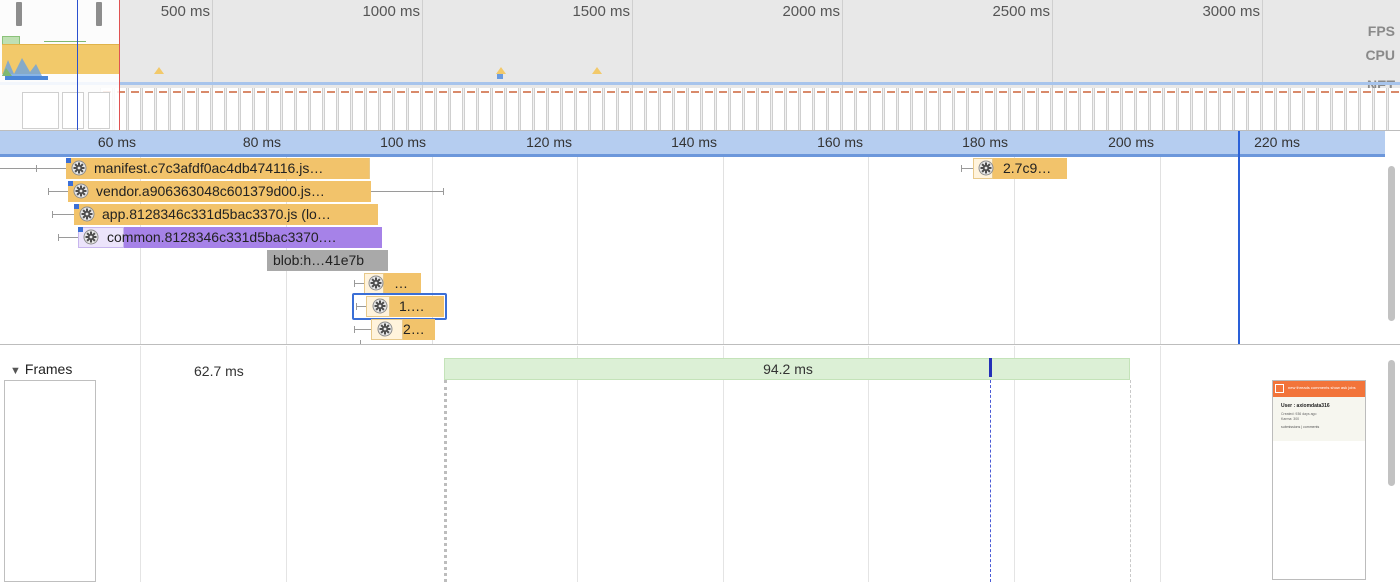 The width and height of the screenshot is (1400, 582). What do you see at coordinates (1231, 11) in the screenshot?
I see `overview-tick: 3000 ms` at bounding box center [1231, 11].